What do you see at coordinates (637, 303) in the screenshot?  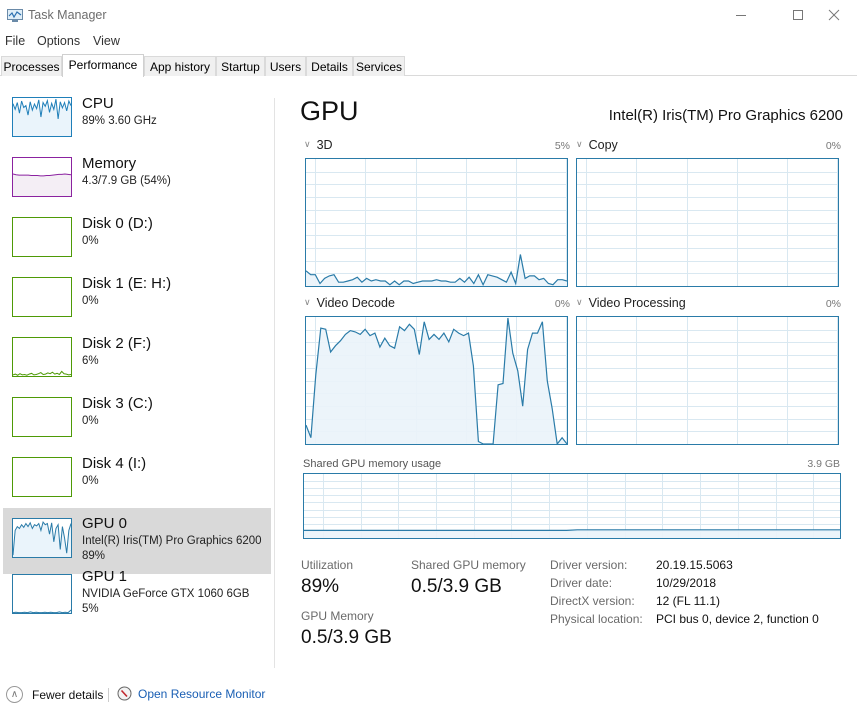 I see `engine-video-processing-label: Video Processing` at bounding box center [637, 303].